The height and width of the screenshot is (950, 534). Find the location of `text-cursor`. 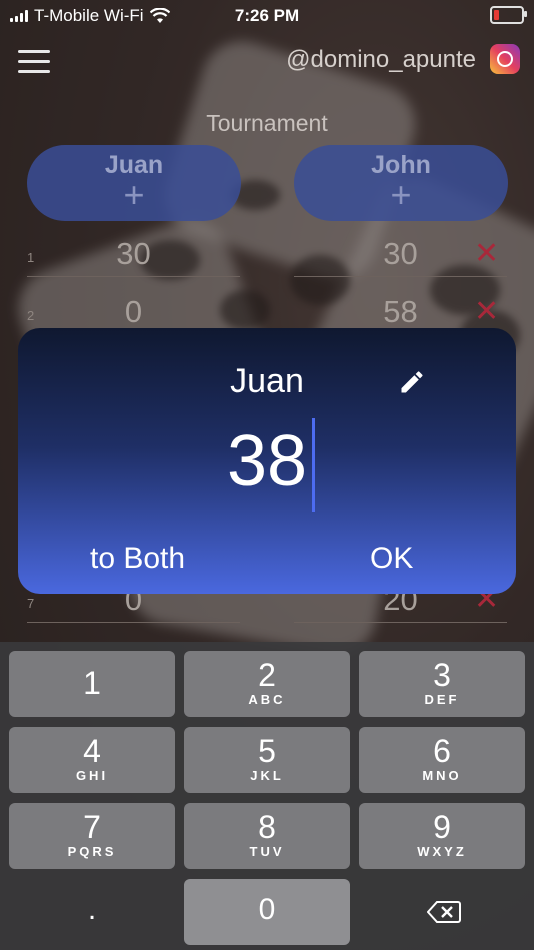

text-cursor is located at coordinates (313, 465).